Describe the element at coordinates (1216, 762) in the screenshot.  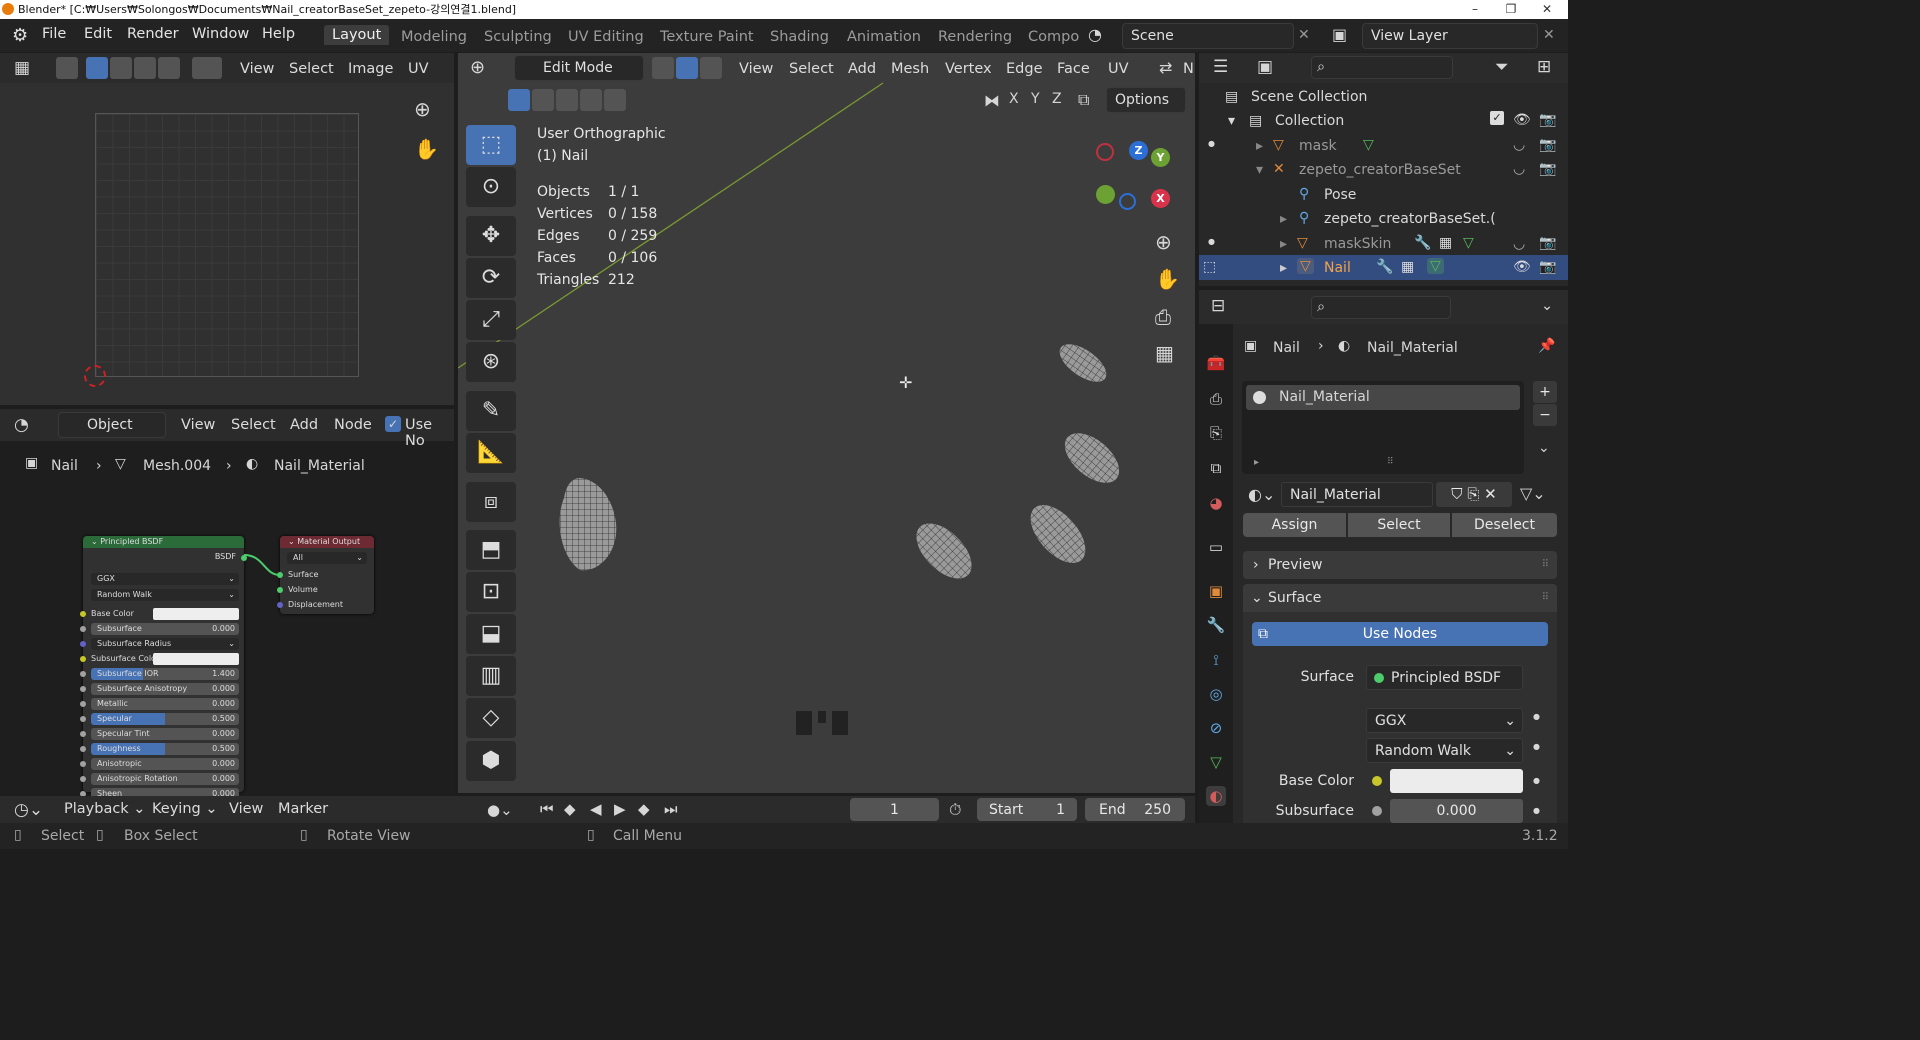
I see `data-tab-icon: ▽` at that location.